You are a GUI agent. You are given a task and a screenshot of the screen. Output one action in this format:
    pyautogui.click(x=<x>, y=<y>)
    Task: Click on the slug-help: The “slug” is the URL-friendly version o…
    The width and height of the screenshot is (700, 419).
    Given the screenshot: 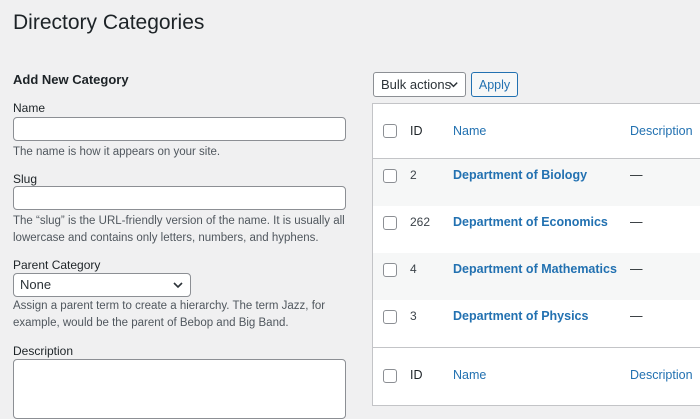 What is the action you would take?
    pyautogui.click(x=179, y=229)
    